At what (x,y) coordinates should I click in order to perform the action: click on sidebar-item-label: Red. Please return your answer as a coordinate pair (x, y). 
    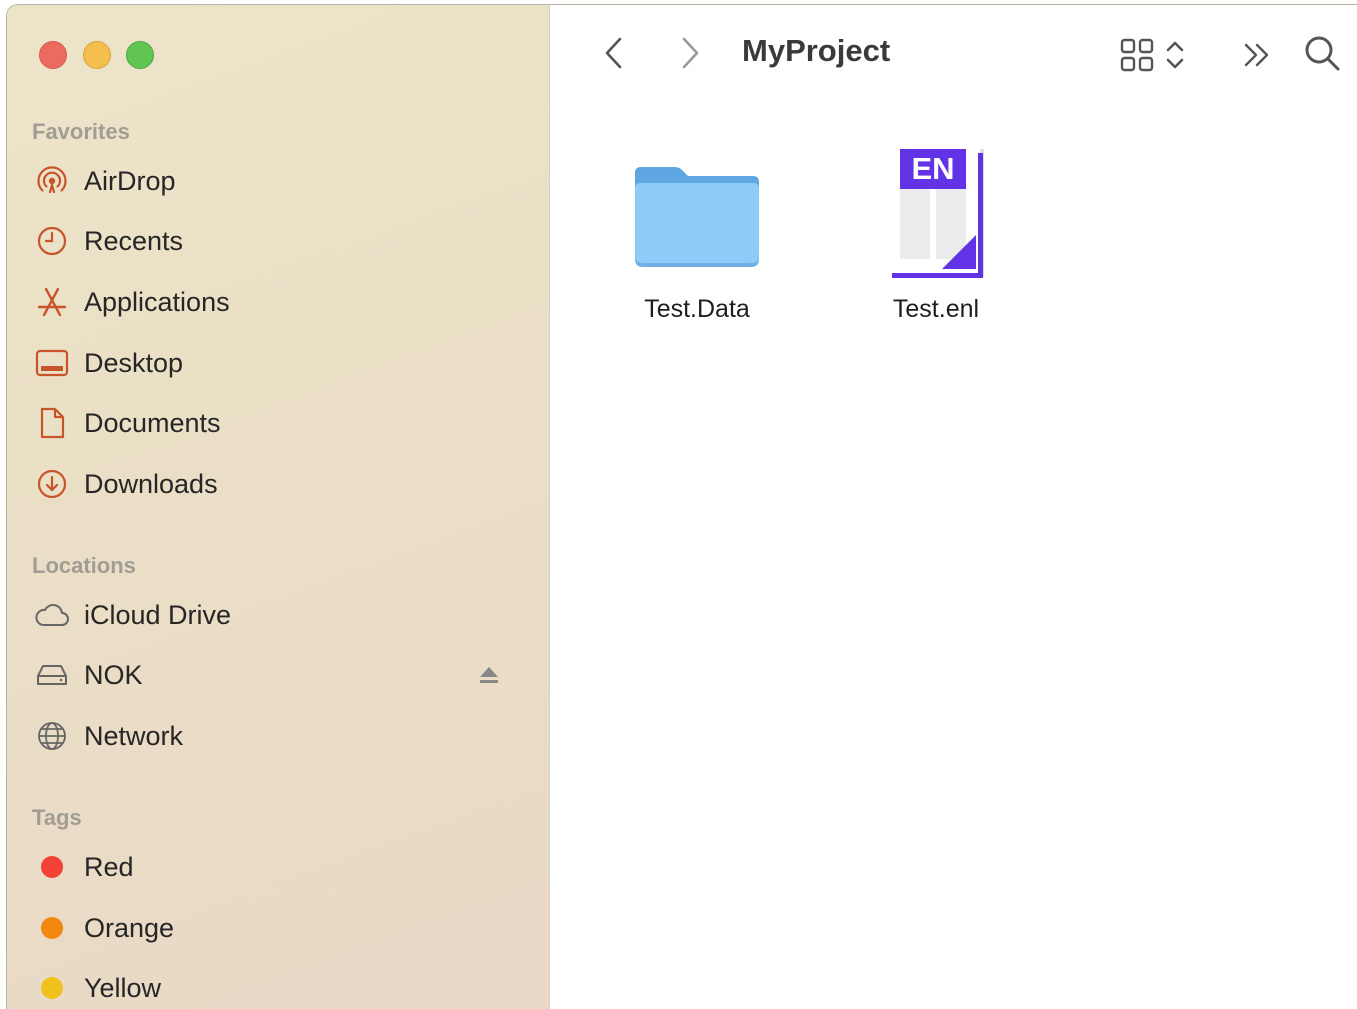
    Looking at the image, I should click on (109, 866).